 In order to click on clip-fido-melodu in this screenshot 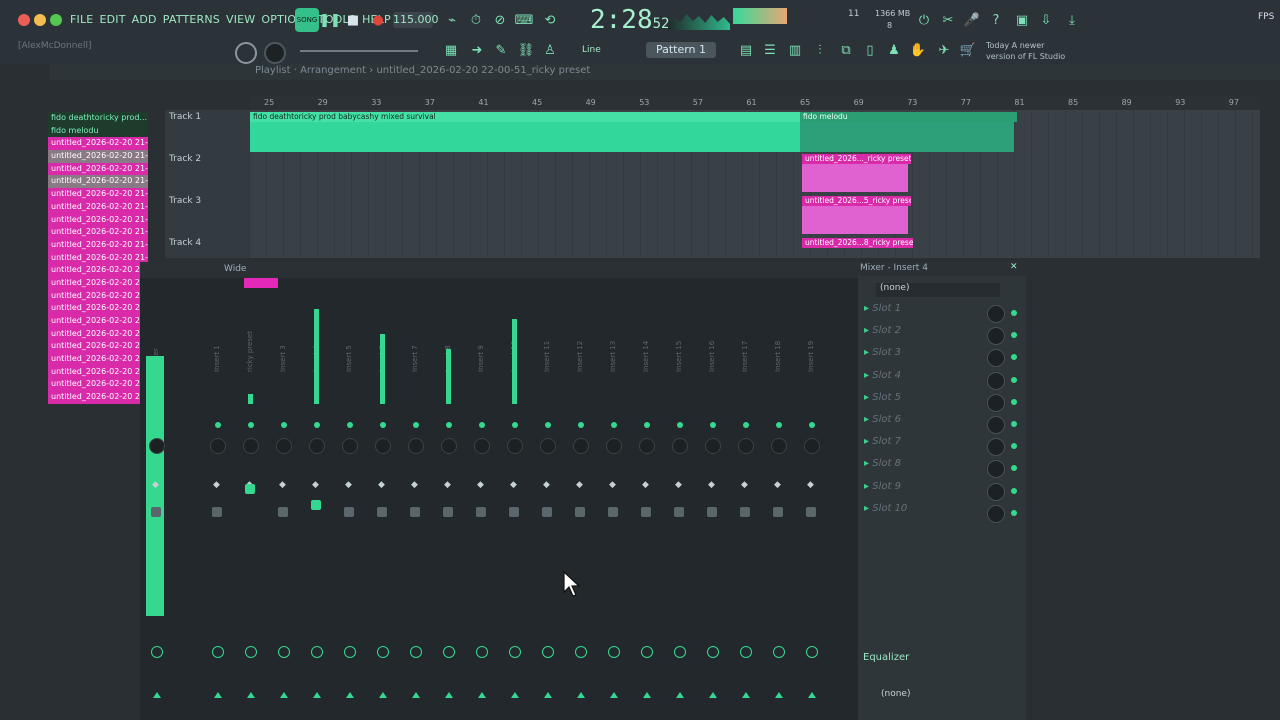, I will do `click(907, 137)`.